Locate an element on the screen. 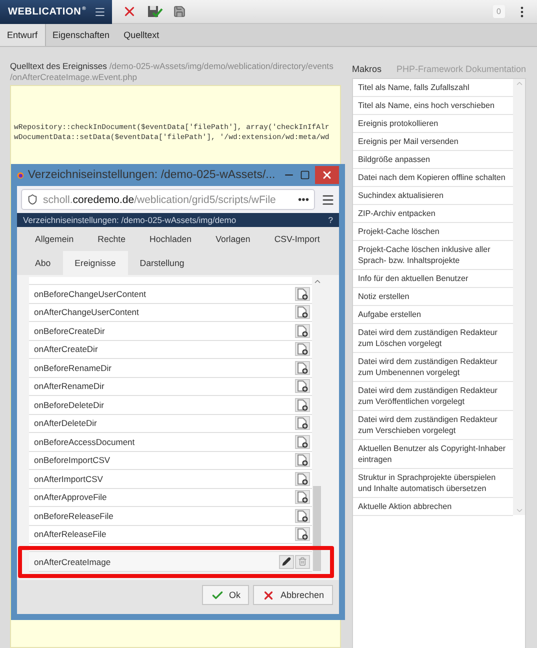 Image resolution: width=537 pixels, height=648 pixels. edit-button is located at coordinates (286, 561).